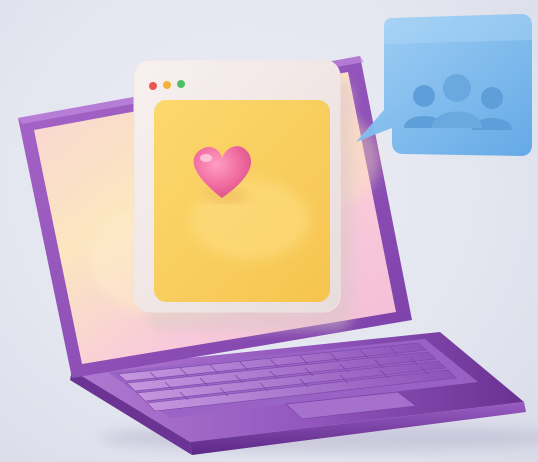 Image resolution: width=538 pixels, height=462 pixels. I want to click on chat-bubble-icon, so click(444, 85).